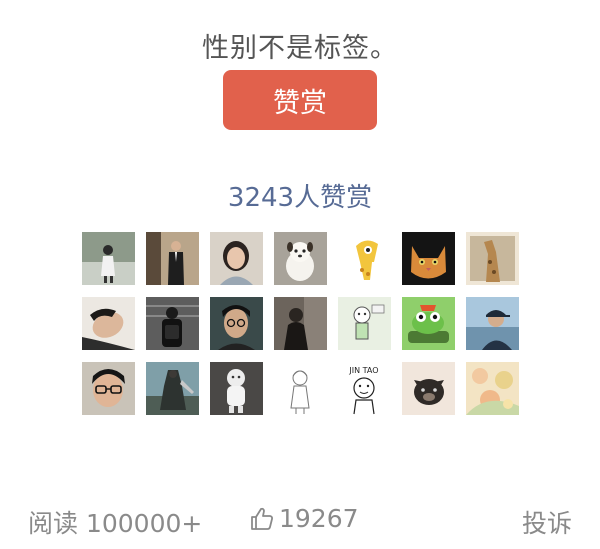 The image size is (600, 549). Describe the element at coordinates (547, 522) in the screenshot. I see `report-link: 投诉` at that location.